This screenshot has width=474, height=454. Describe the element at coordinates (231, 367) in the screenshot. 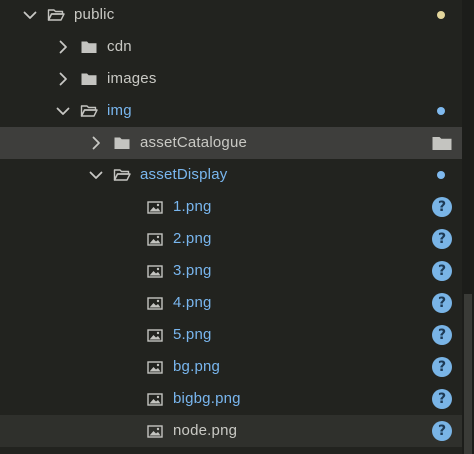

I see `tree-file-row: bg.png?` at that location.